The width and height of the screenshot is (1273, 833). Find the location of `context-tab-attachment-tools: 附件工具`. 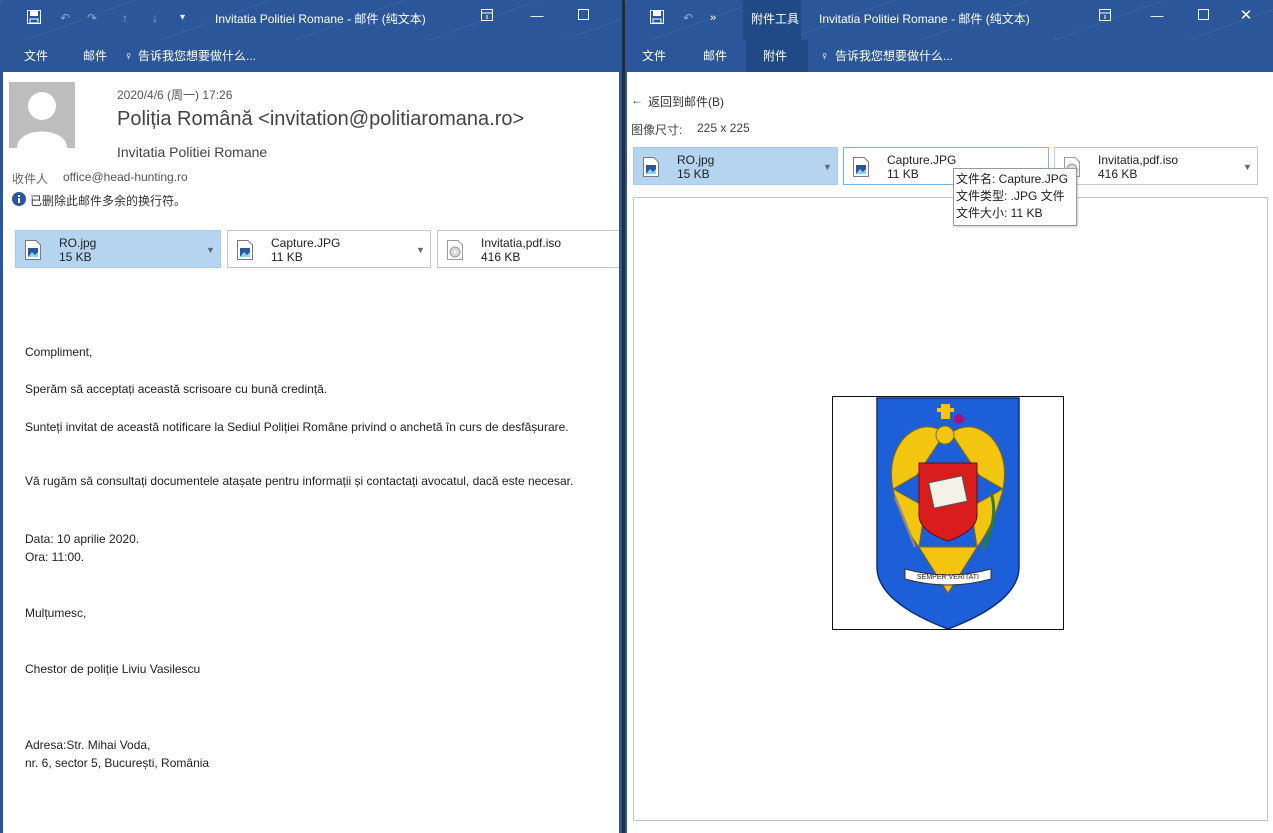

context-tab-attachment-tools: 附件工具 is located at coordinates (775, 19).